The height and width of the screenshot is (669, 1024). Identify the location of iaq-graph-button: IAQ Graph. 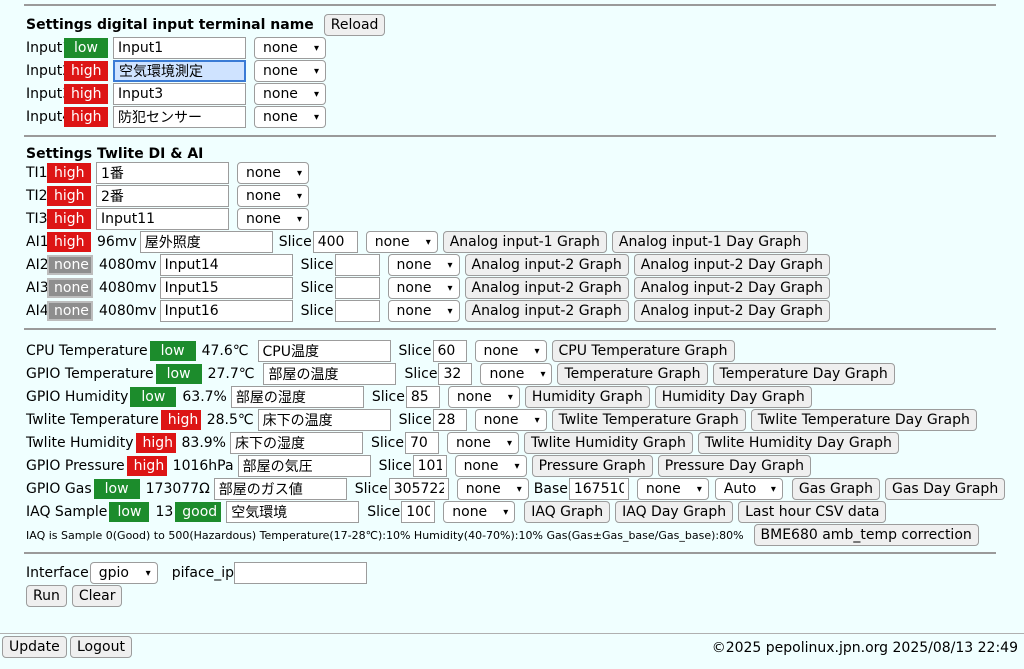
(567, 512).